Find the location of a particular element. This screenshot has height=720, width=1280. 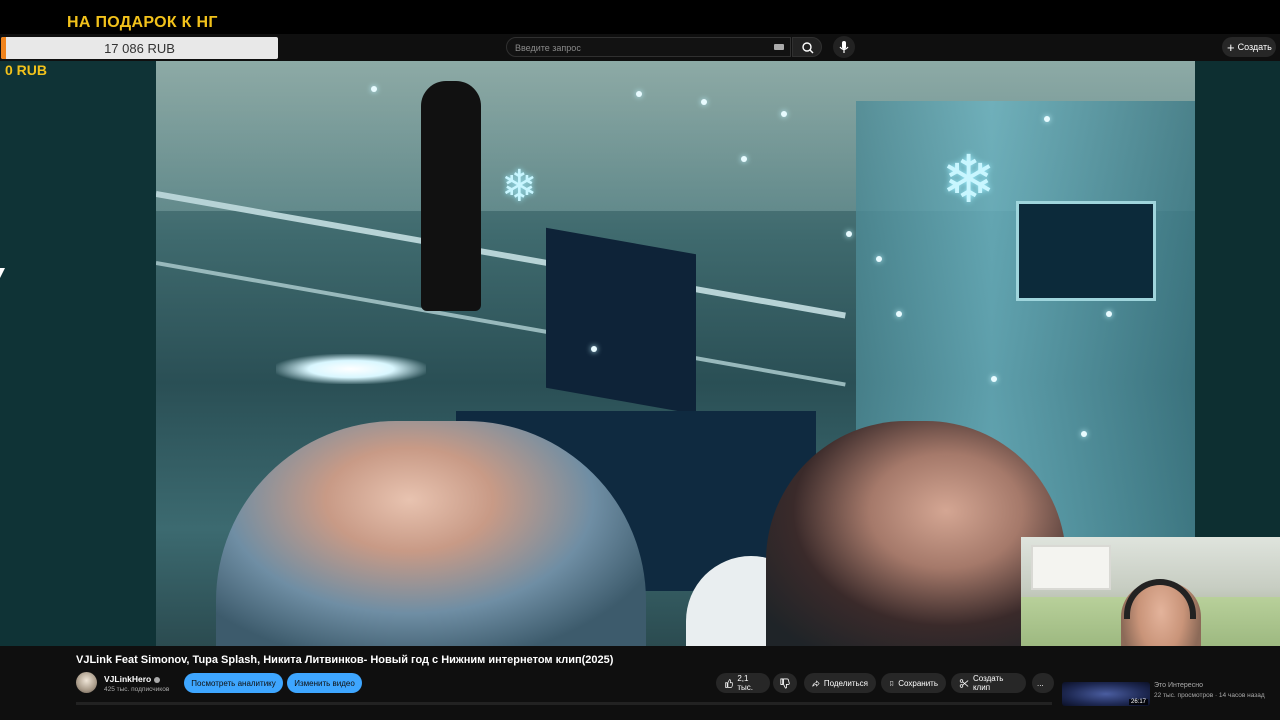

verified-icon is located at coordinates (157, 679).